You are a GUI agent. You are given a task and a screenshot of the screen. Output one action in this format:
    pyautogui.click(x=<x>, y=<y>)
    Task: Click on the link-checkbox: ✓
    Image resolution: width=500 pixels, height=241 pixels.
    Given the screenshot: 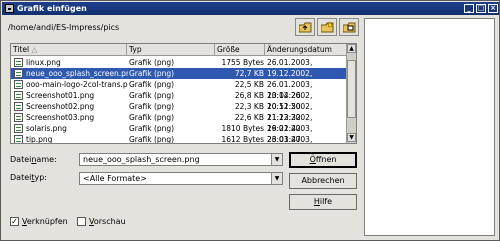 What is the action you would take?
    pyautogui.click(x=14, y=221)
    